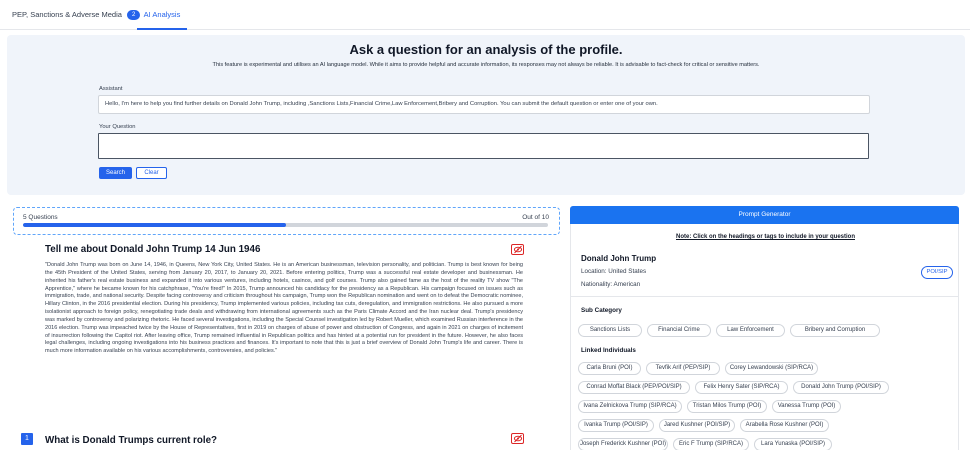 This screenshot has height=450, width=970. I want to click on linked-individual-chip: Ivana Zelnickova Trump (SIP/RCA), so click(630, 406).